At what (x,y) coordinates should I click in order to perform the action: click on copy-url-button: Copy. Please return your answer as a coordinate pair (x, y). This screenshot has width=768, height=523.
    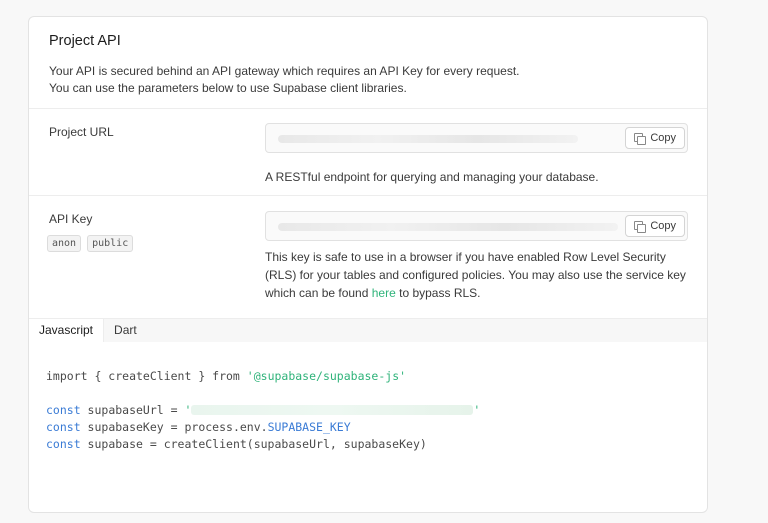
    Looking at the image, I should click on (655, 138).